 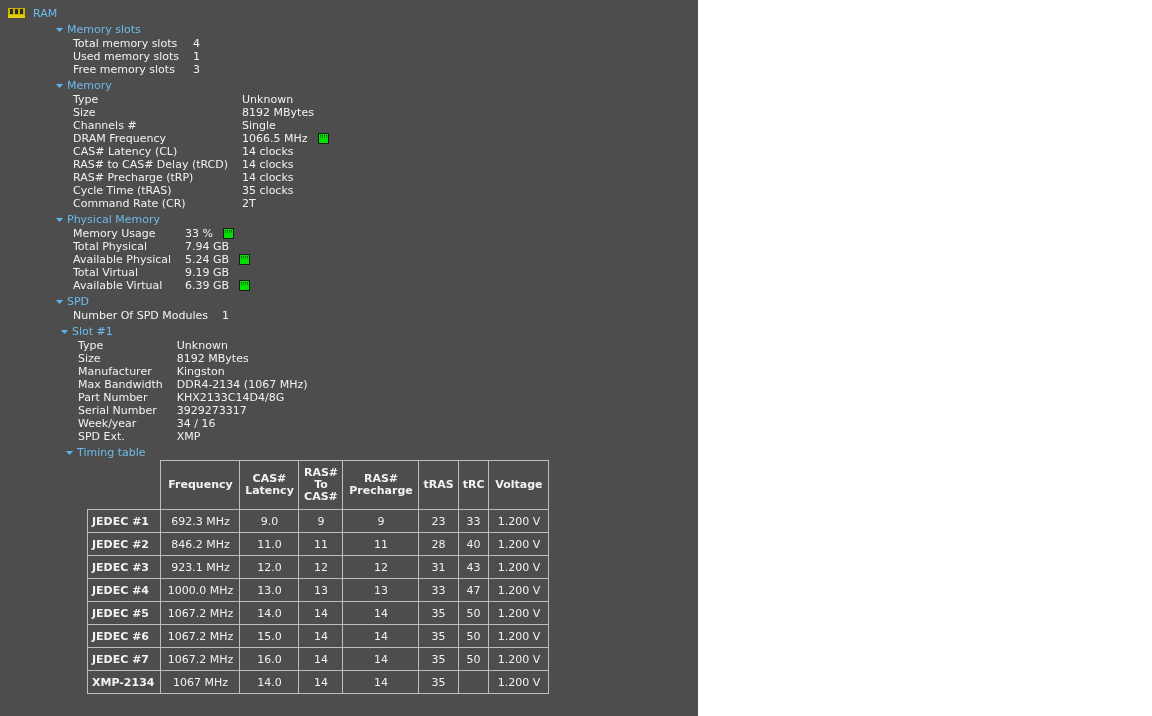 What do you see at coordinates (268, 164) in the screenshot?
I see `property-value: 14 clocks` at bounding box center [268, 164].